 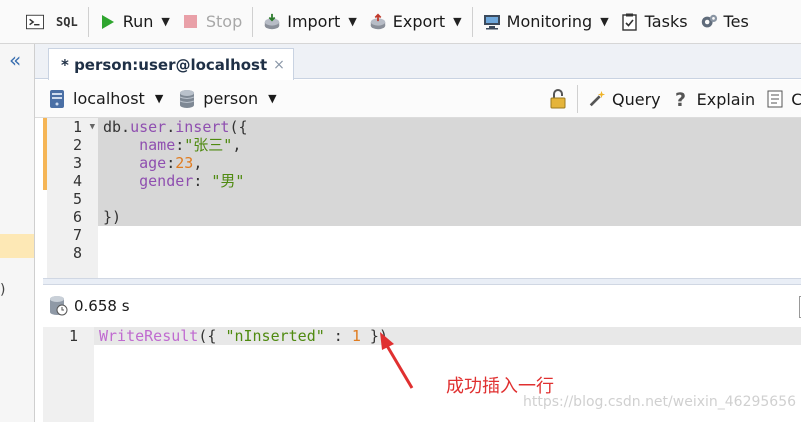 What do you see at coordinates (418, 62) in the screenshot?
I see `editor-tab-bar: * person:user@localhost ×` at bounding box center [418, 62].